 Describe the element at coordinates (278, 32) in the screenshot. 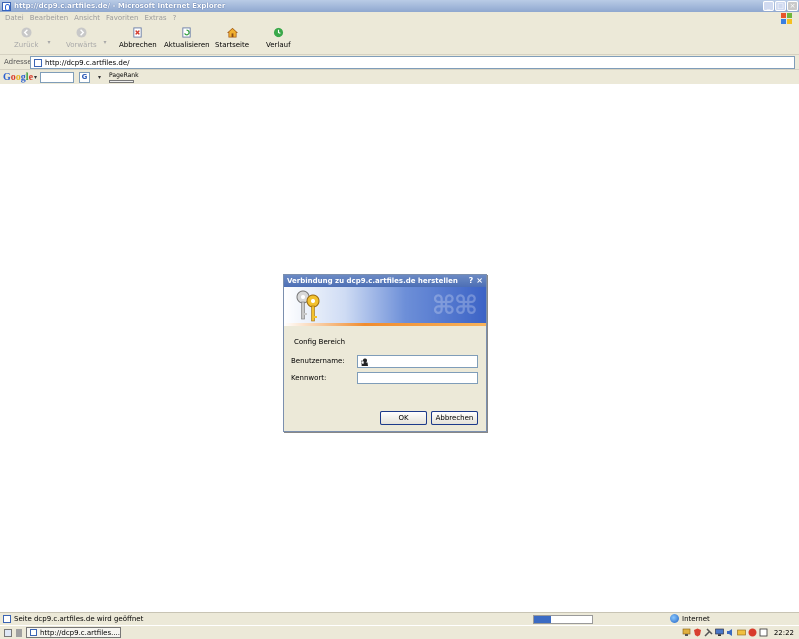

I see `history-icon` at that location.